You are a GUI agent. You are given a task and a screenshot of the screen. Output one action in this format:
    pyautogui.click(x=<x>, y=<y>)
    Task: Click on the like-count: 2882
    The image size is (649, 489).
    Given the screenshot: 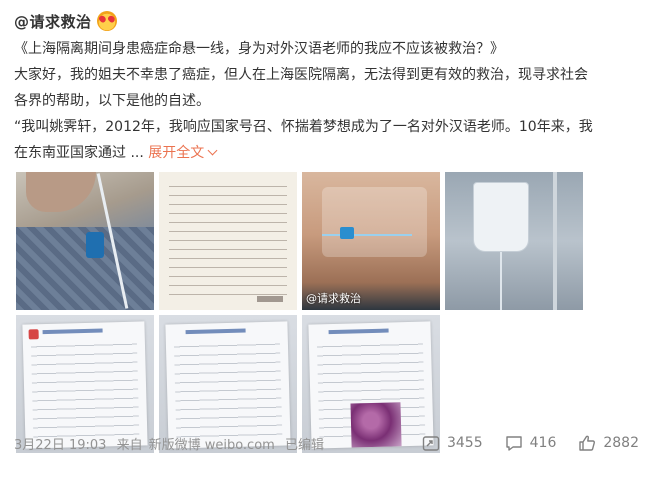 What is the action you would take?
    pyautogui.click(x=621, y=443)
    